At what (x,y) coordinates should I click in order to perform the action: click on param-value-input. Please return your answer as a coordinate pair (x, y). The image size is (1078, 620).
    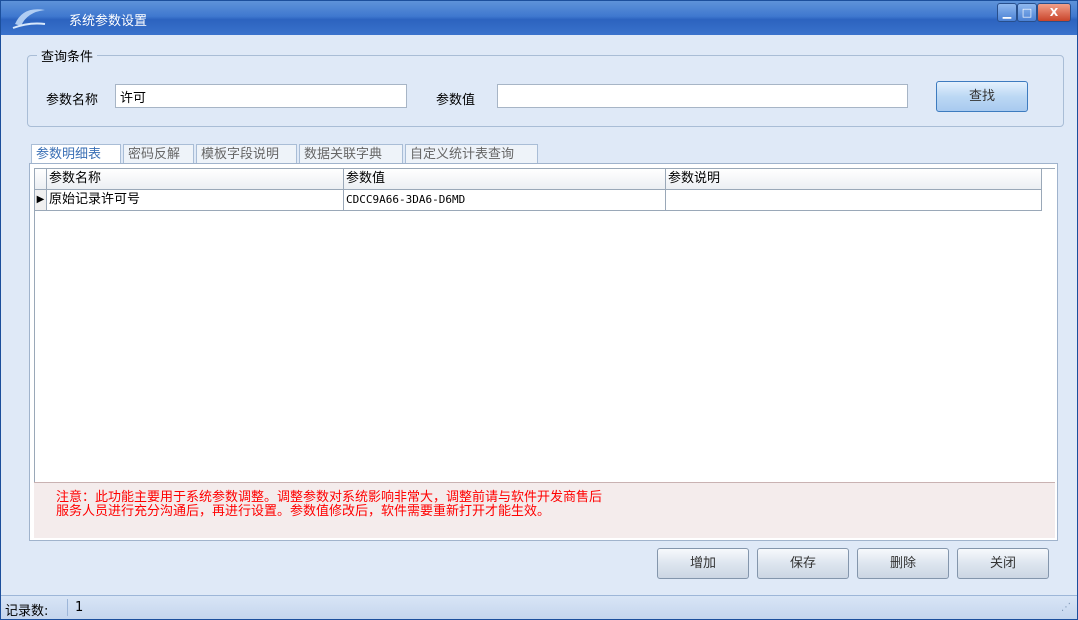
    Looking at the image, I should click on (702, 96).